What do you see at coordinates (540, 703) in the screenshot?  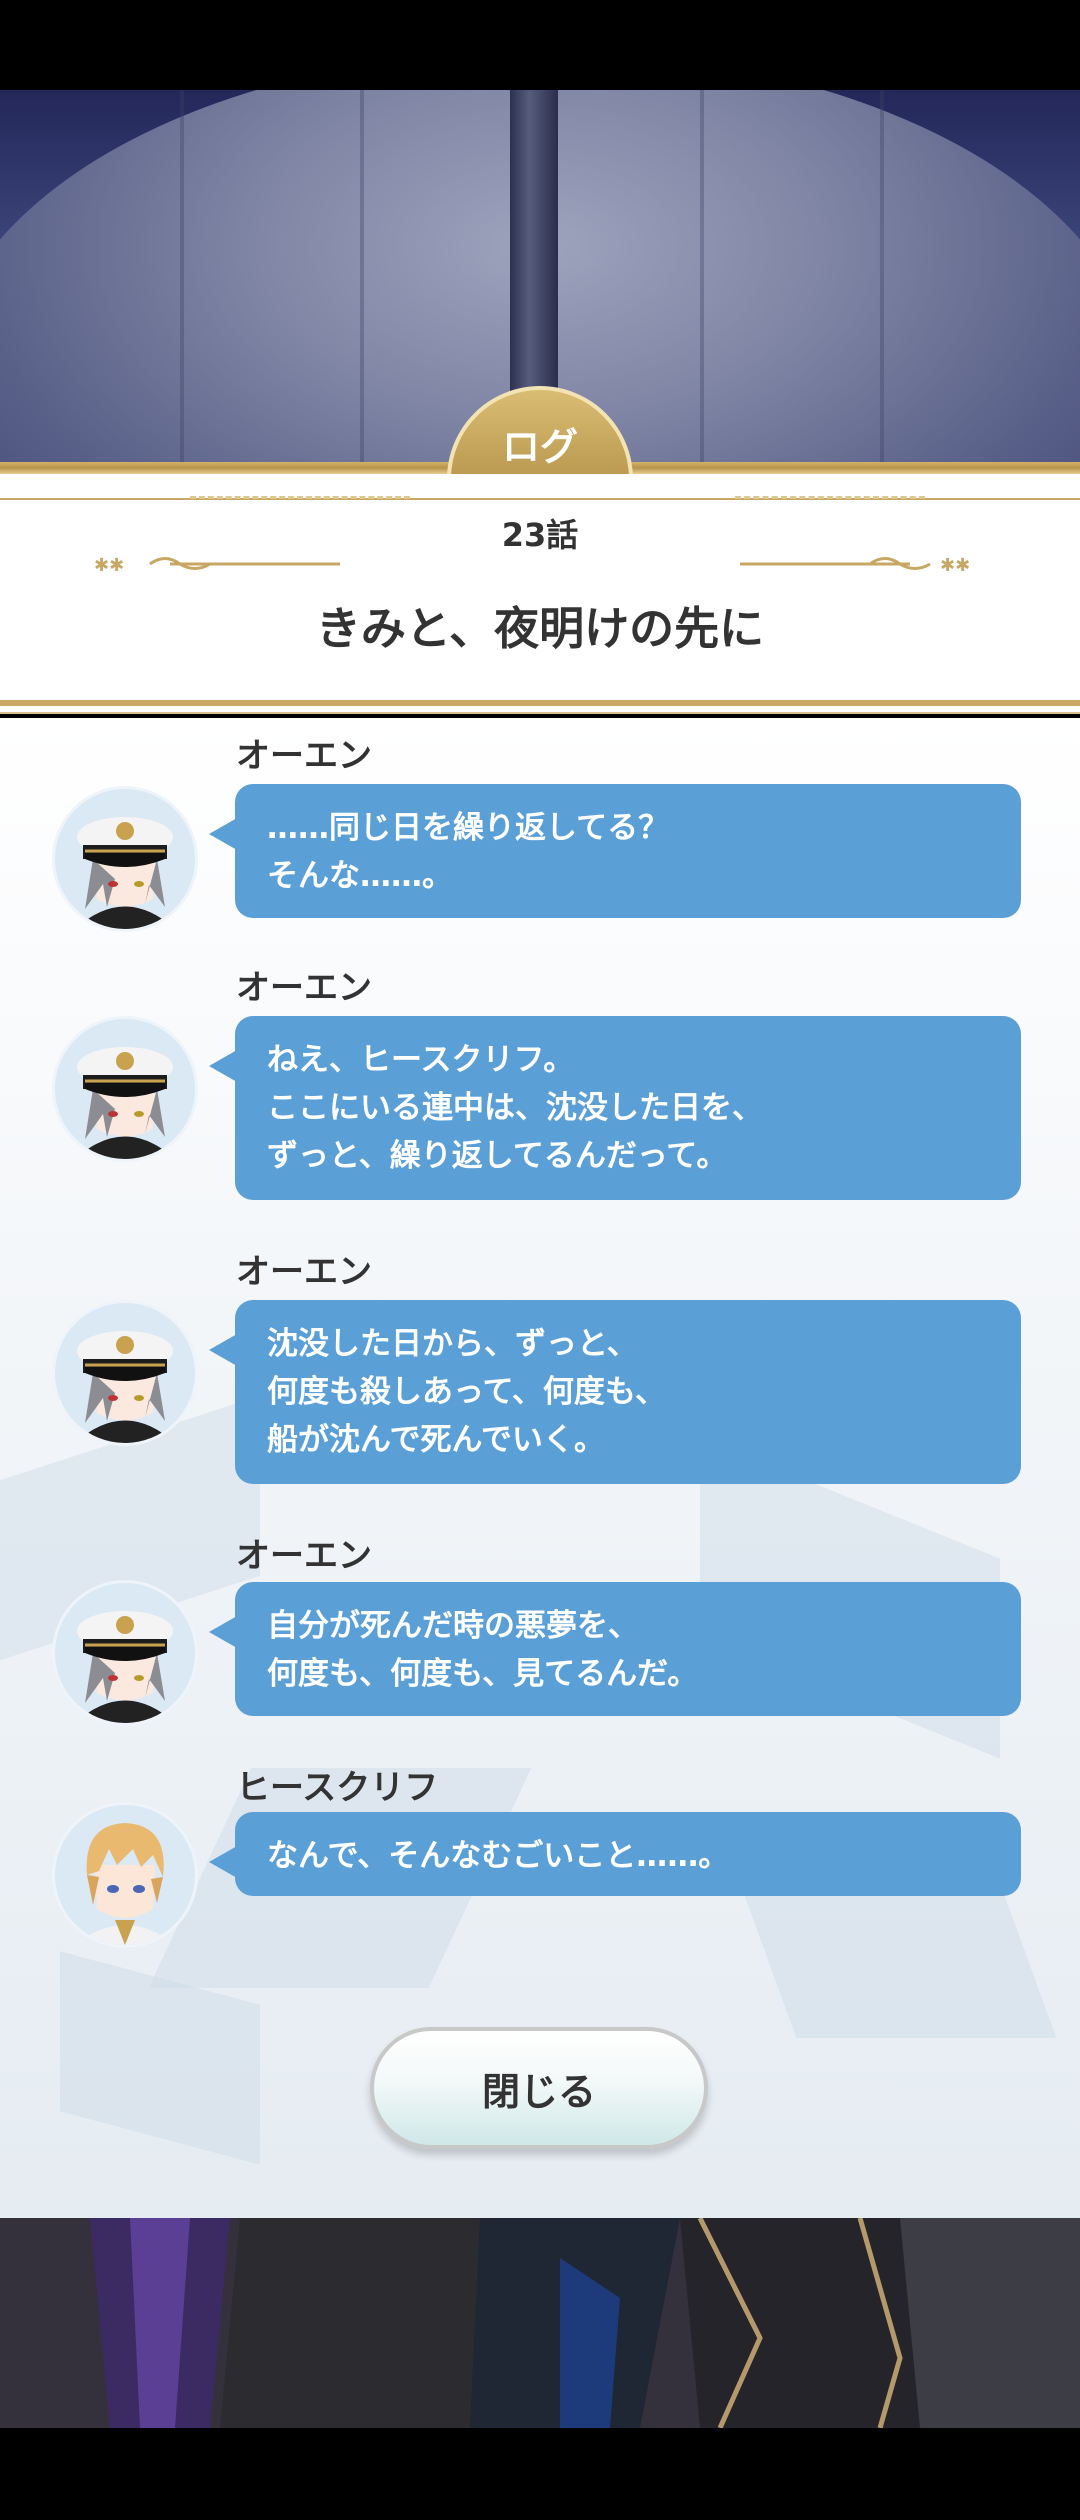 I see `title-bottom-border` at bounding box center [540, 703].